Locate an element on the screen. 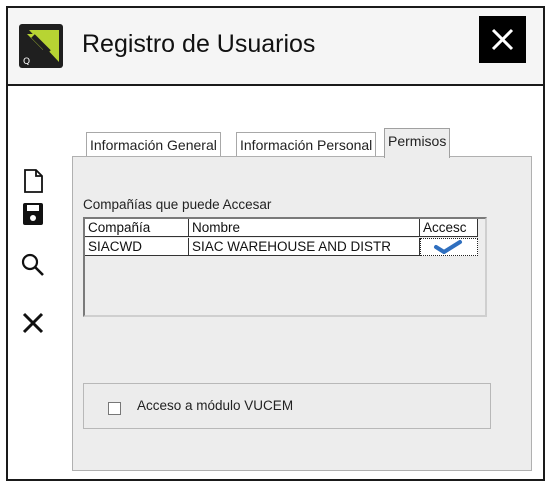  companies-label: Compañías que puede Accesar is located at coordinates (177, 204).